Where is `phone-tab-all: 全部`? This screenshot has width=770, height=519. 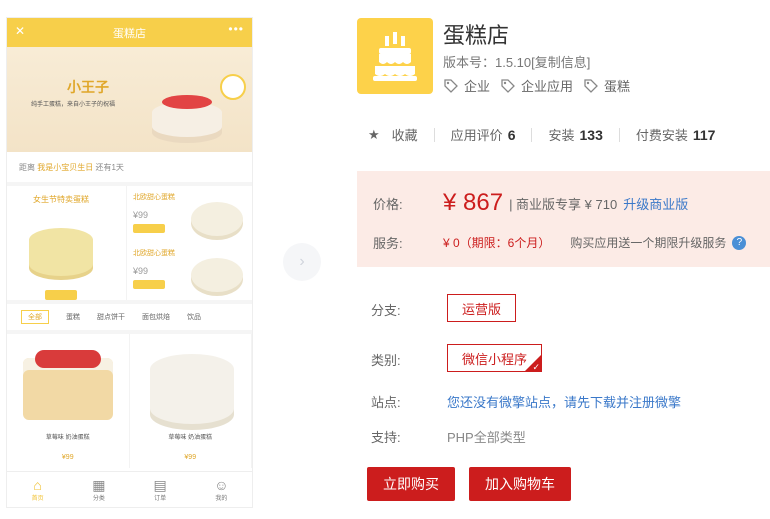
phone-tab-all: 全部 is located at coordinates (35, 317).